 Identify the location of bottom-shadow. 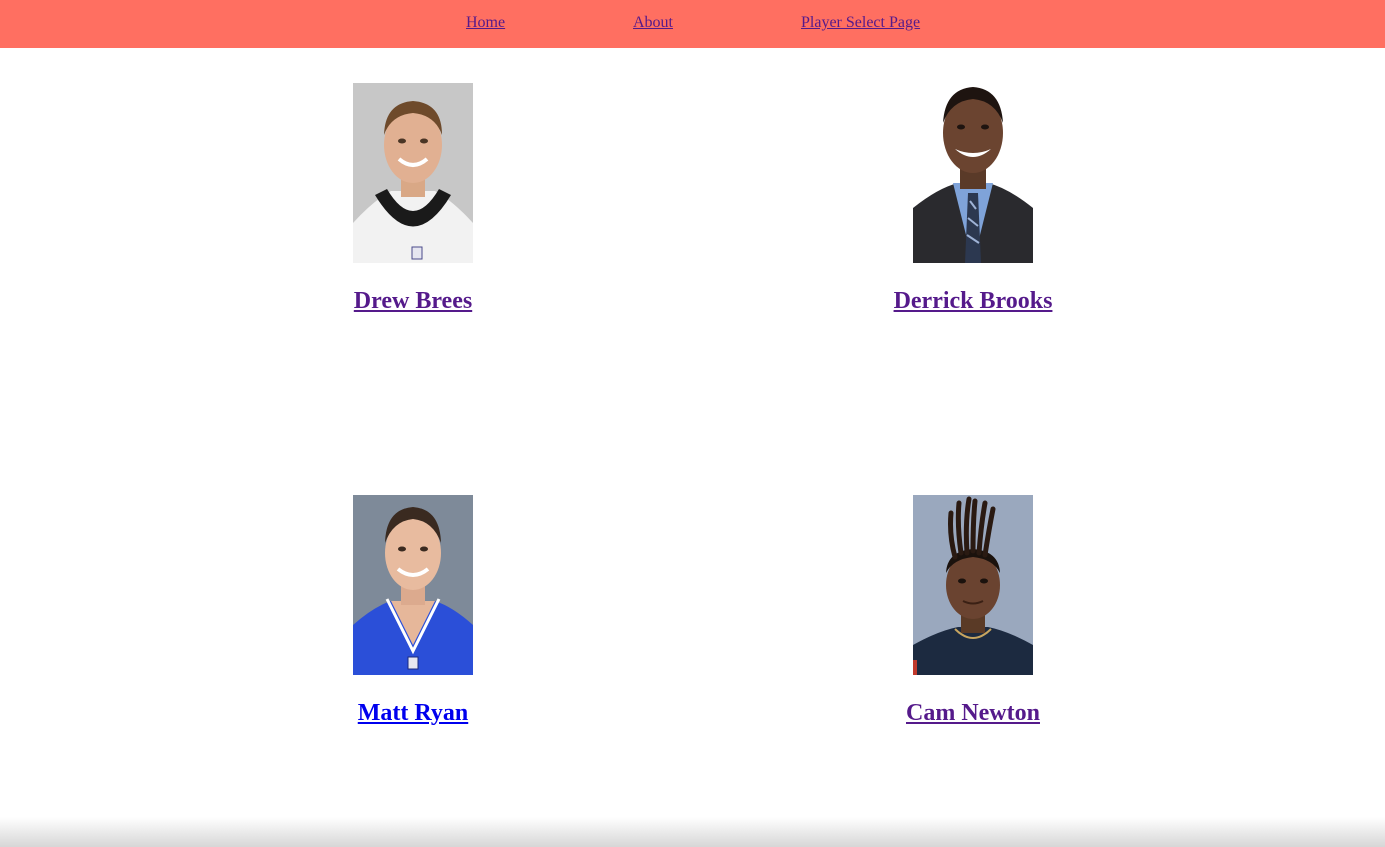
(692, 832).